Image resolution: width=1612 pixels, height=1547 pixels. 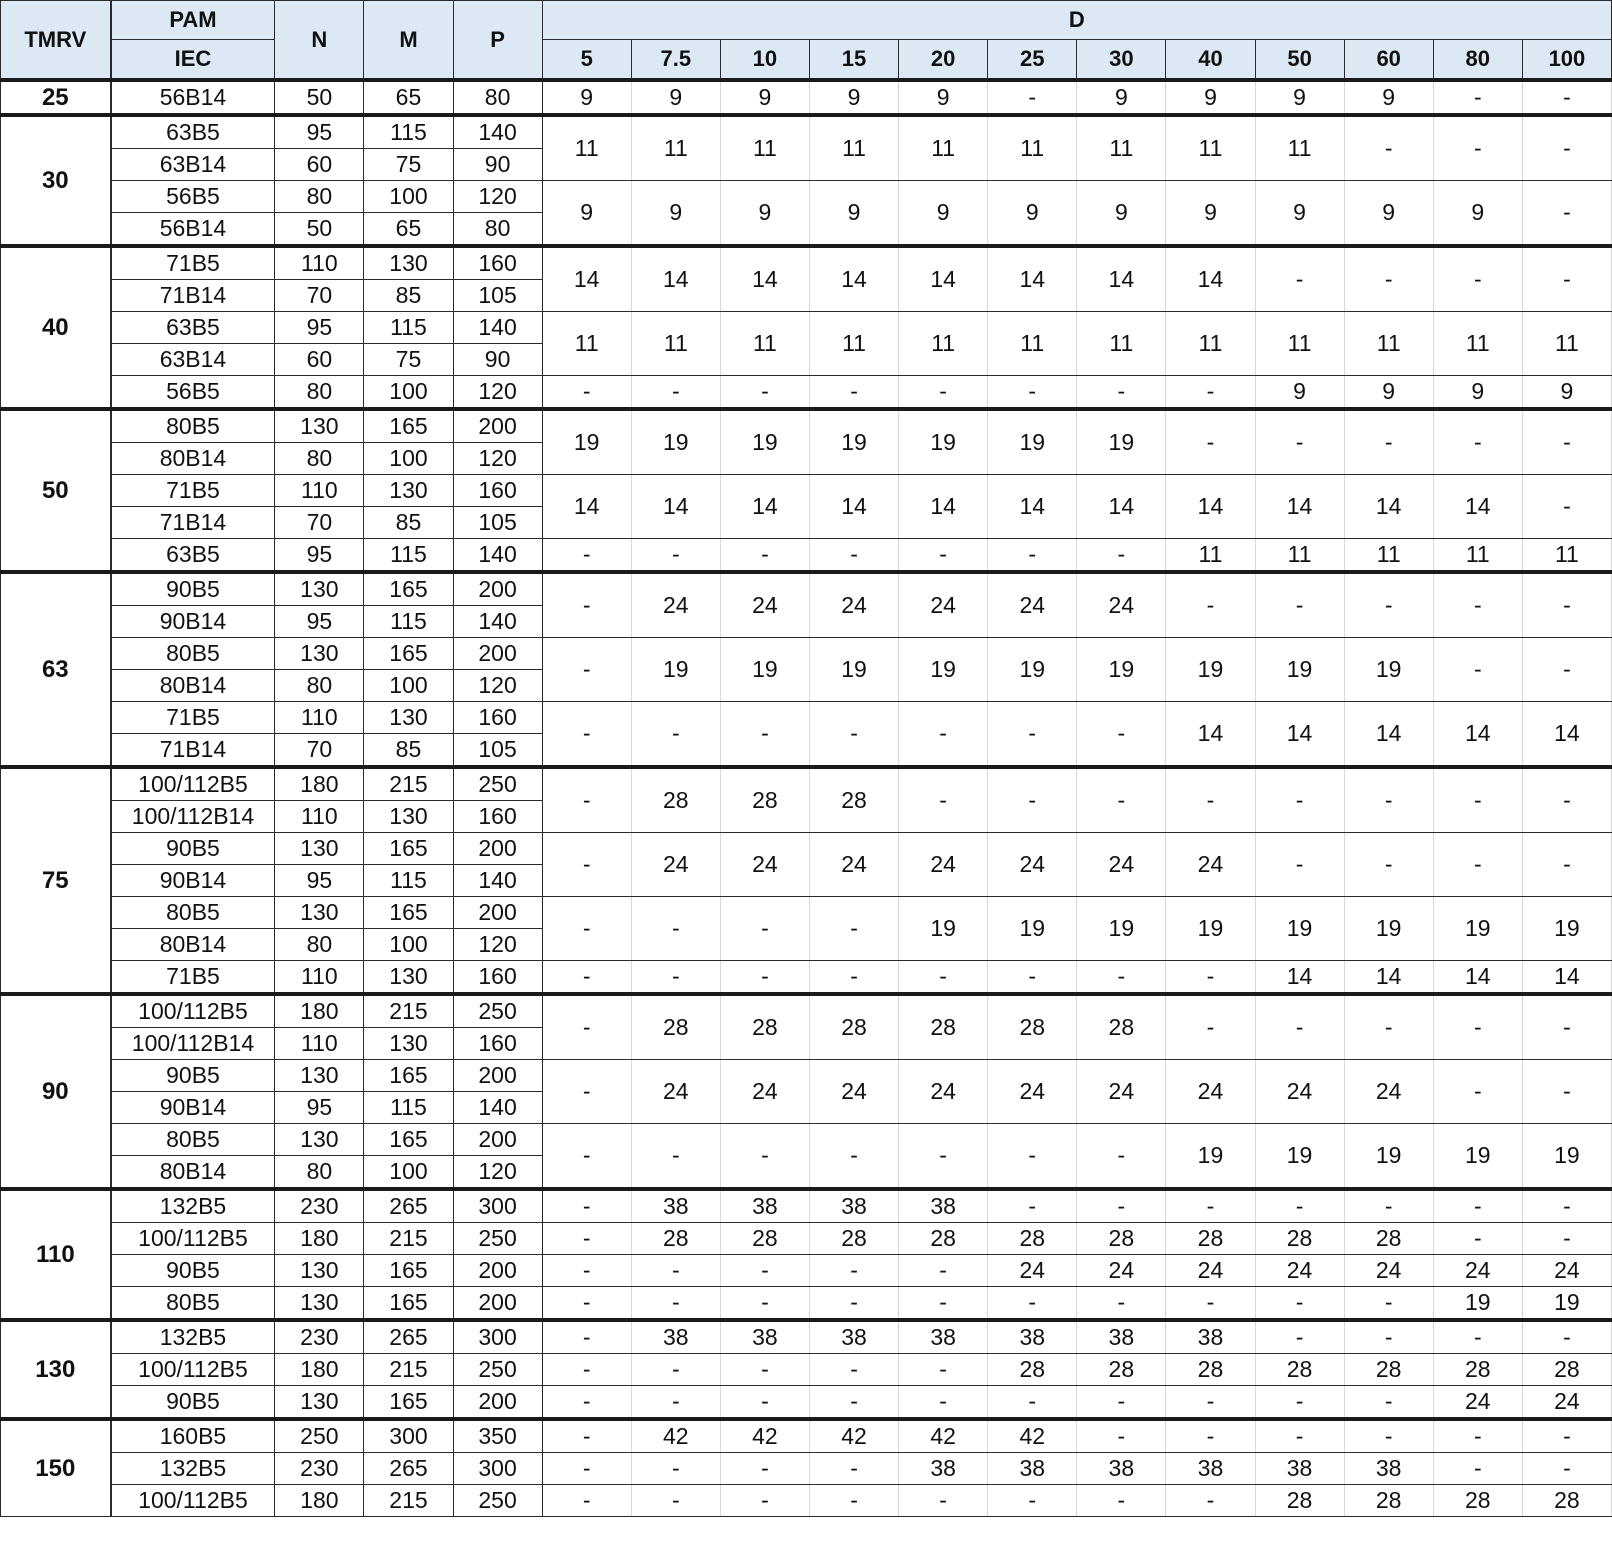 I want to click on header-d: D, so click(x=1076, y=20).